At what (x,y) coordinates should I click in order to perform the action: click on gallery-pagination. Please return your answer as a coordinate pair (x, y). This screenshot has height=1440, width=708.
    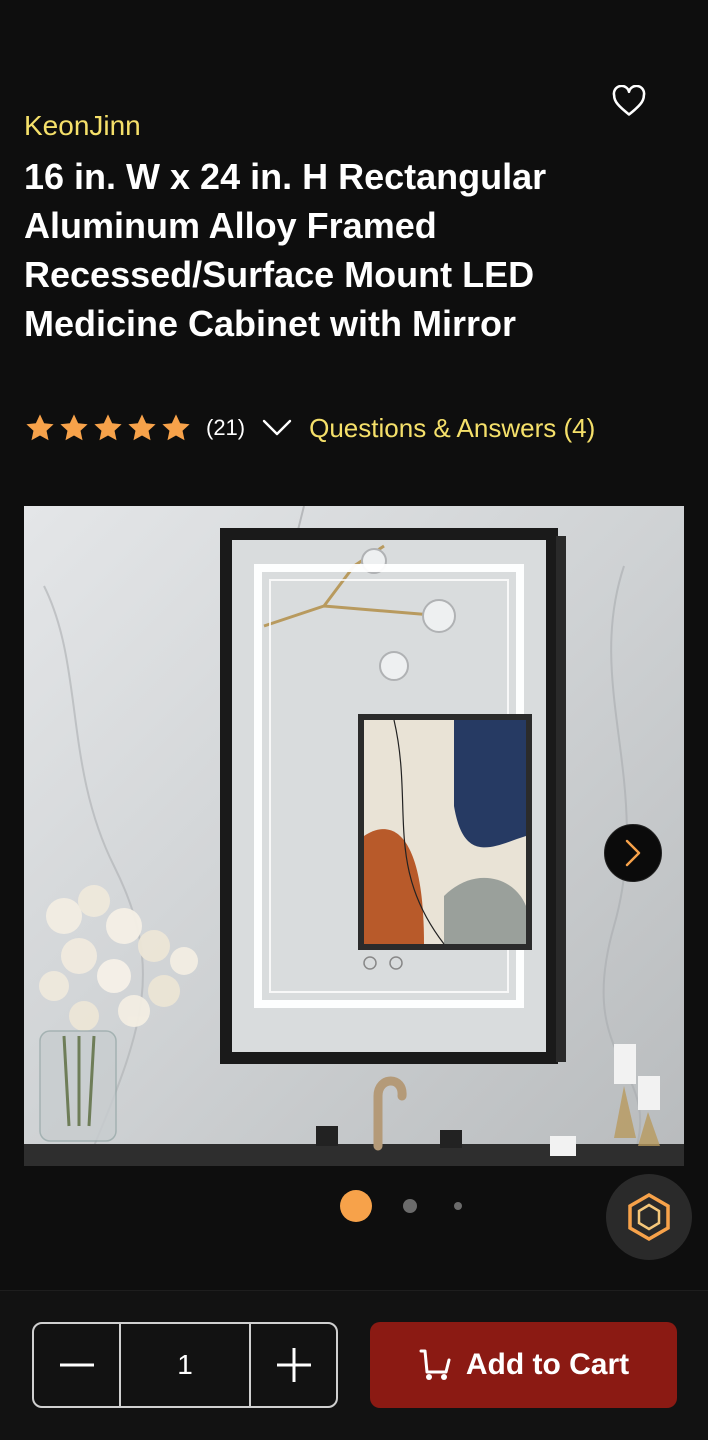
    Looking at the image, I should click on (401, 1206).